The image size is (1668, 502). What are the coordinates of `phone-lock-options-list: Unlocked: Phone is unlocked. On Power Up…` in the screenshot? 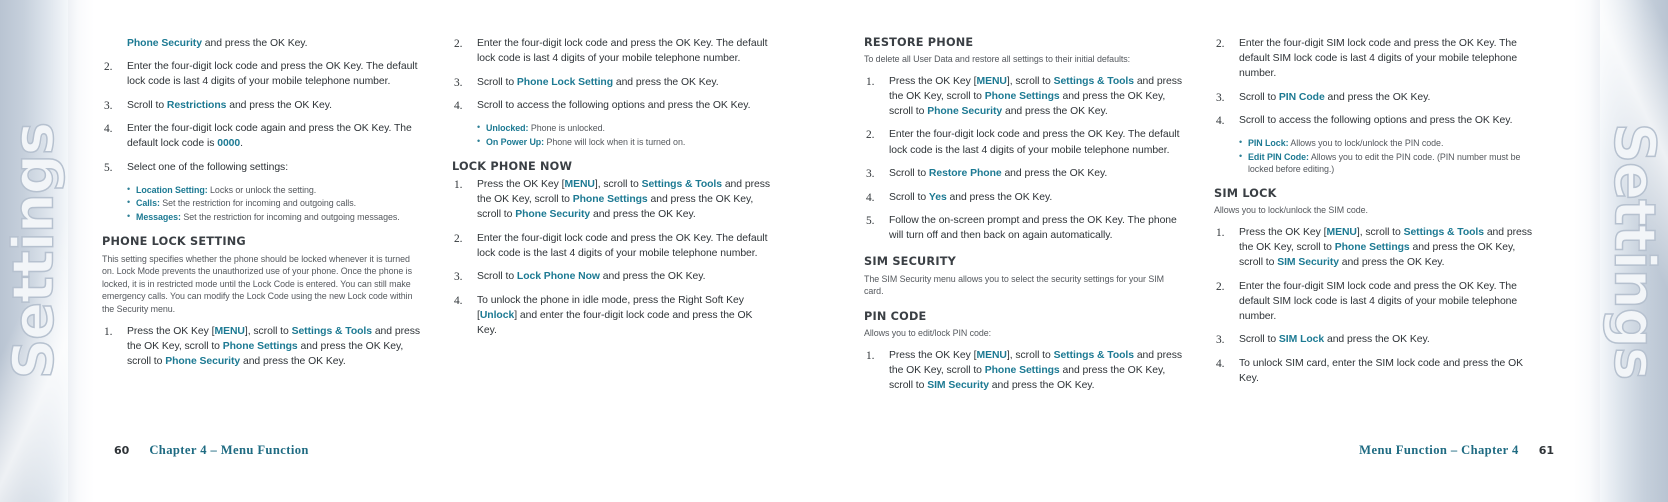 It's located at (612, 134).